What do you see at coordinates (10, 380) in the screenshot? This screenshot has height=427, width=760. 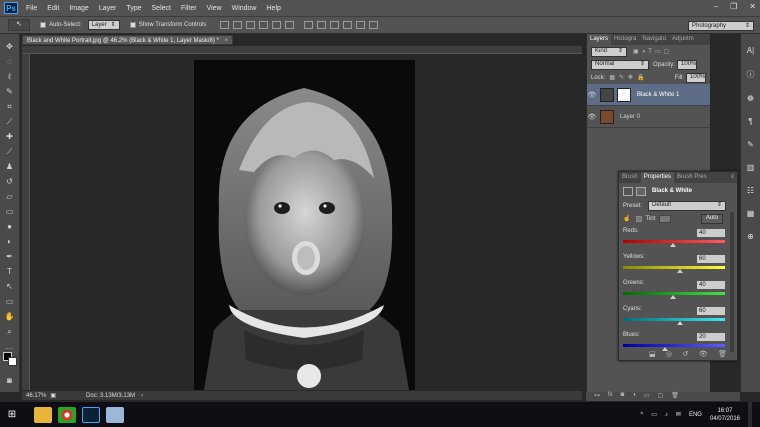 I see `quick-mask-icon: ◙` at bounding box center [10, 380].